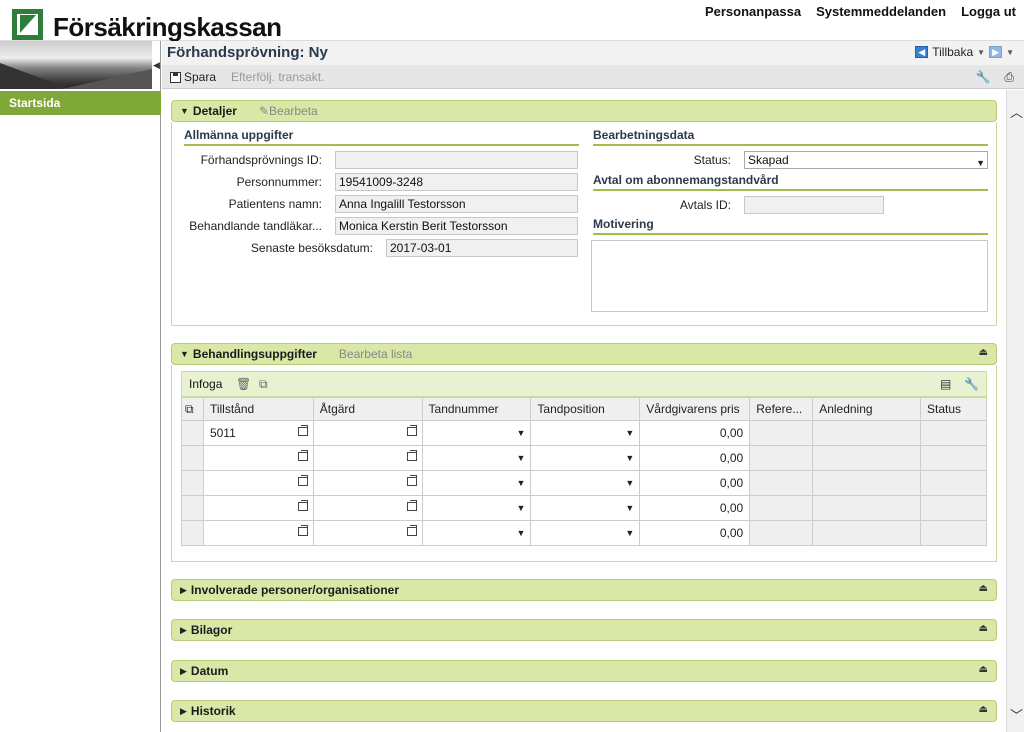 Image resolution: width=1024 pixels, height=732 pixels. I want to click on agreement-id-field, so click(814, 205).